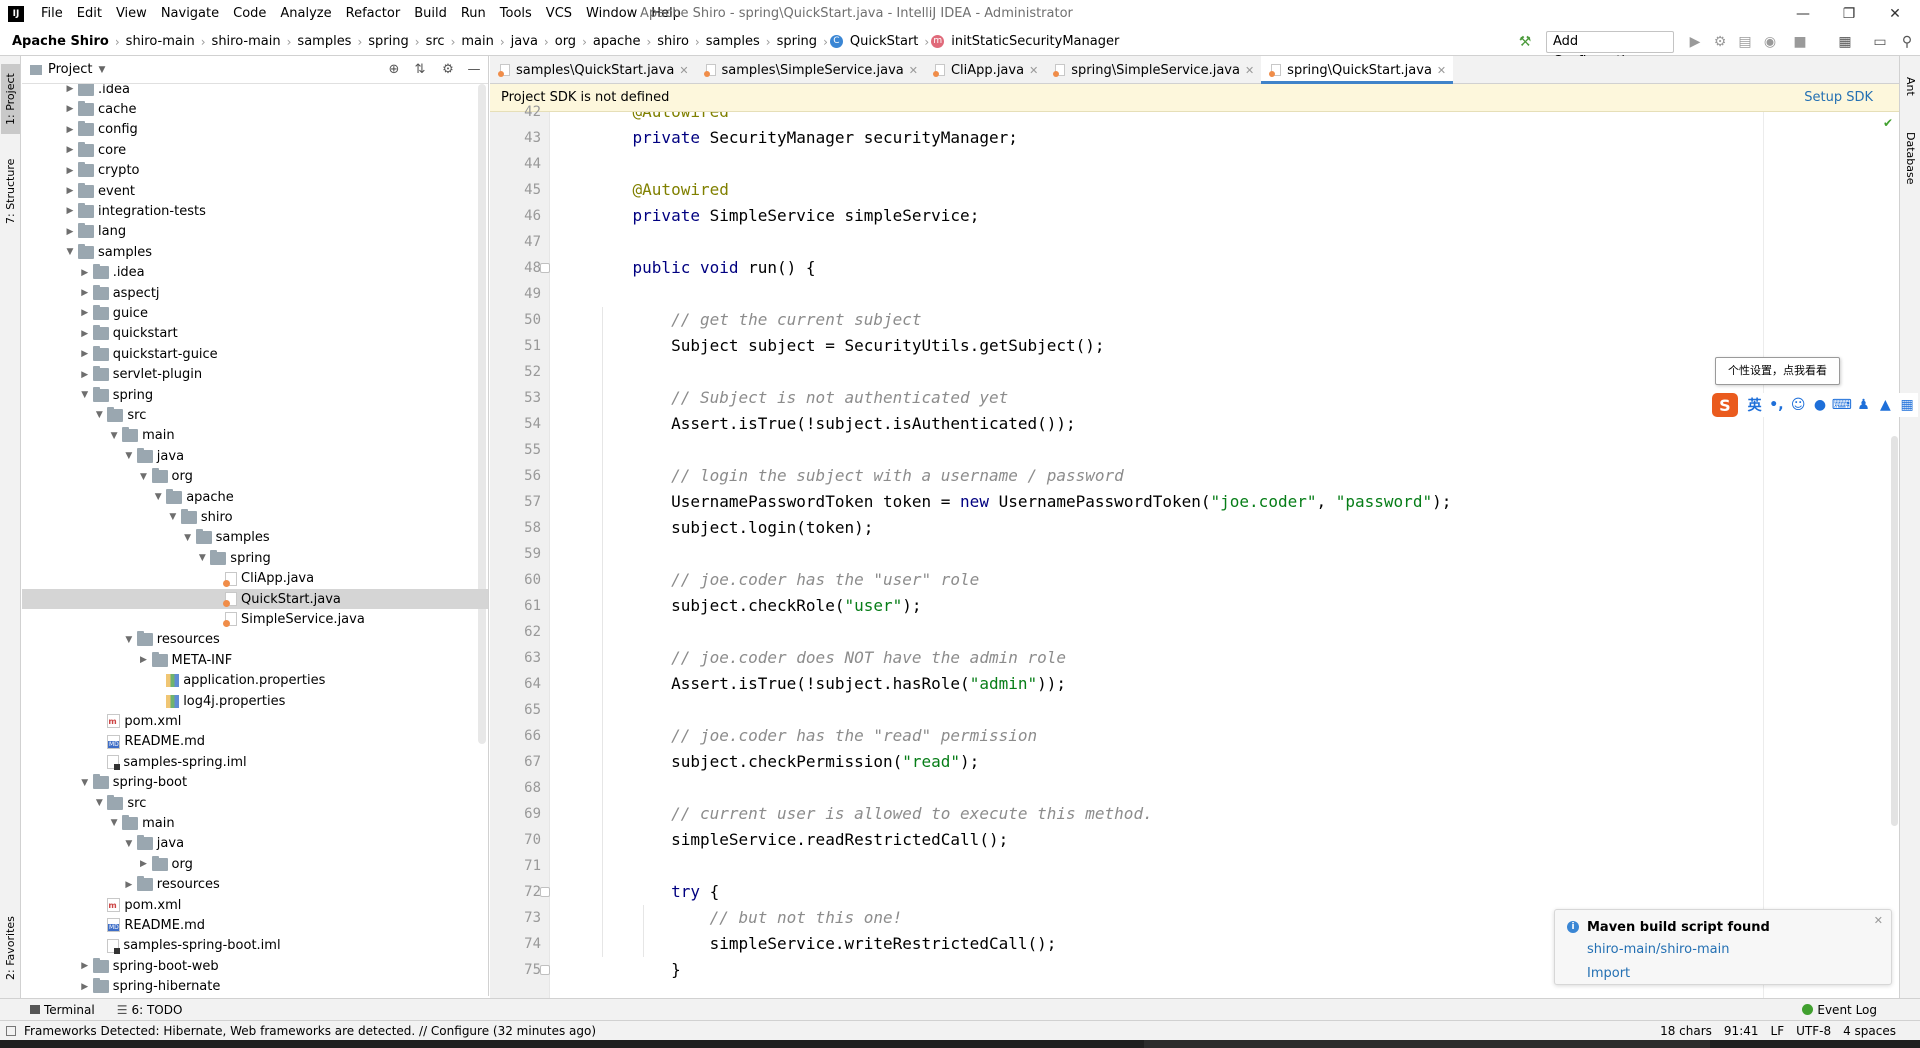 The width and height of the screenshot is (1920, 1048). Describe the element at coordinates (1658, 949) in the screenshot. I see `notification-project-link: shiro-main/shiro-main` at that location.